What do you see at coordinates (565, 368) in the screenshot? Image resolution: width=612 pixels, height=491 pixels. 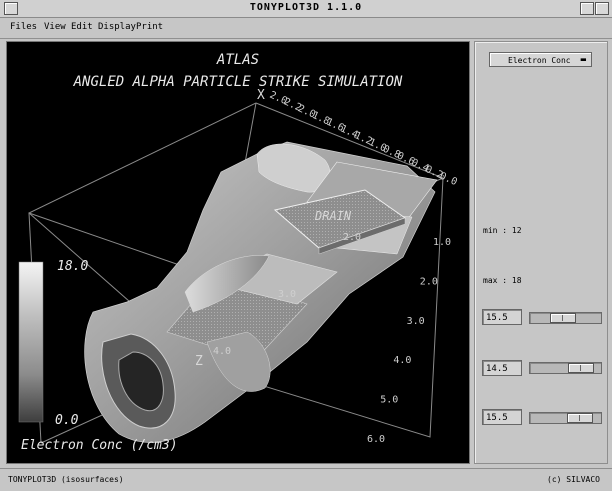 I see `isosurface-2-slider` at bounding box center [565, 368].